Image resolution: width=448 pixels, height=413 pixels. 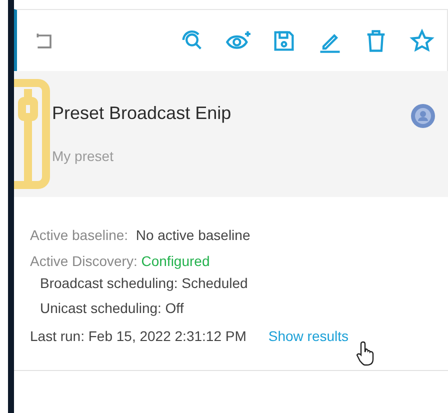 I want to click on preset-subtitle: My preset, so click(x=83, y=156).